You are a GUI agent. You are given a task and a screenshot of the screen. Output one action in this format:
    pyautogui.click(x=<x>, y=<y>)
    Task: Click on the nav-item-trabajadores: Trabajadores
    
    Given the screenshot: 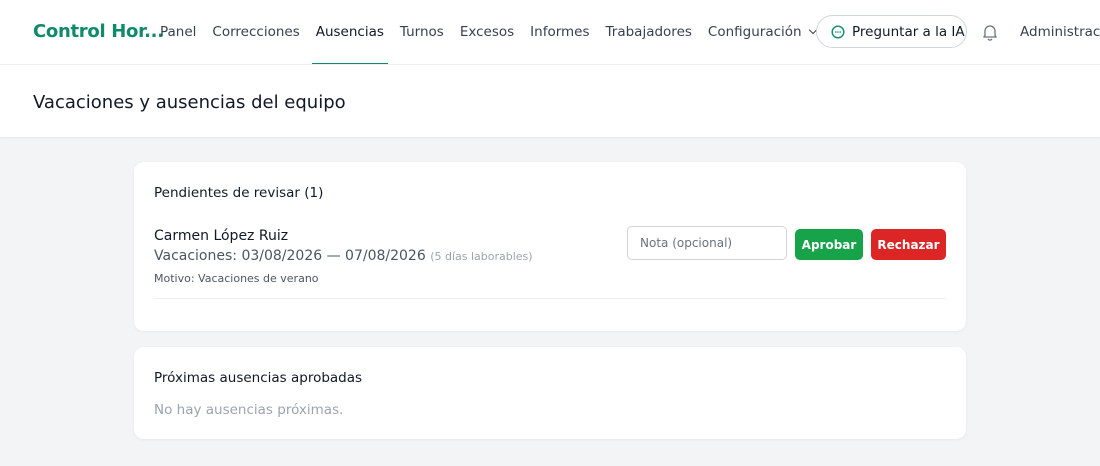 What is the action you would take?
    pyautogui.click(x=649, y=32)
    